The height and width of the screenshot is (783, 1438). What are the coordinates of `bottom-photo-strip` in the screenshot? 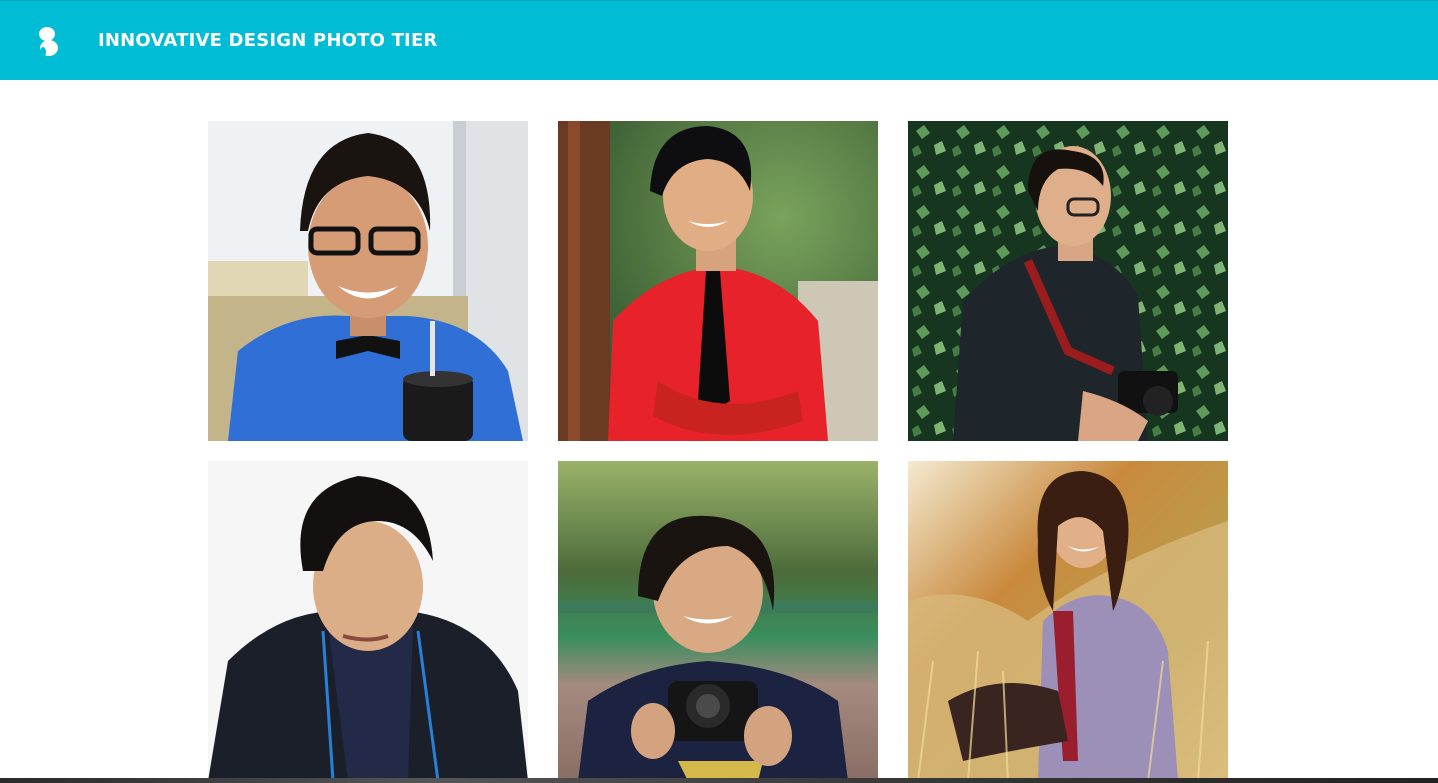 It's located at (719, 780).